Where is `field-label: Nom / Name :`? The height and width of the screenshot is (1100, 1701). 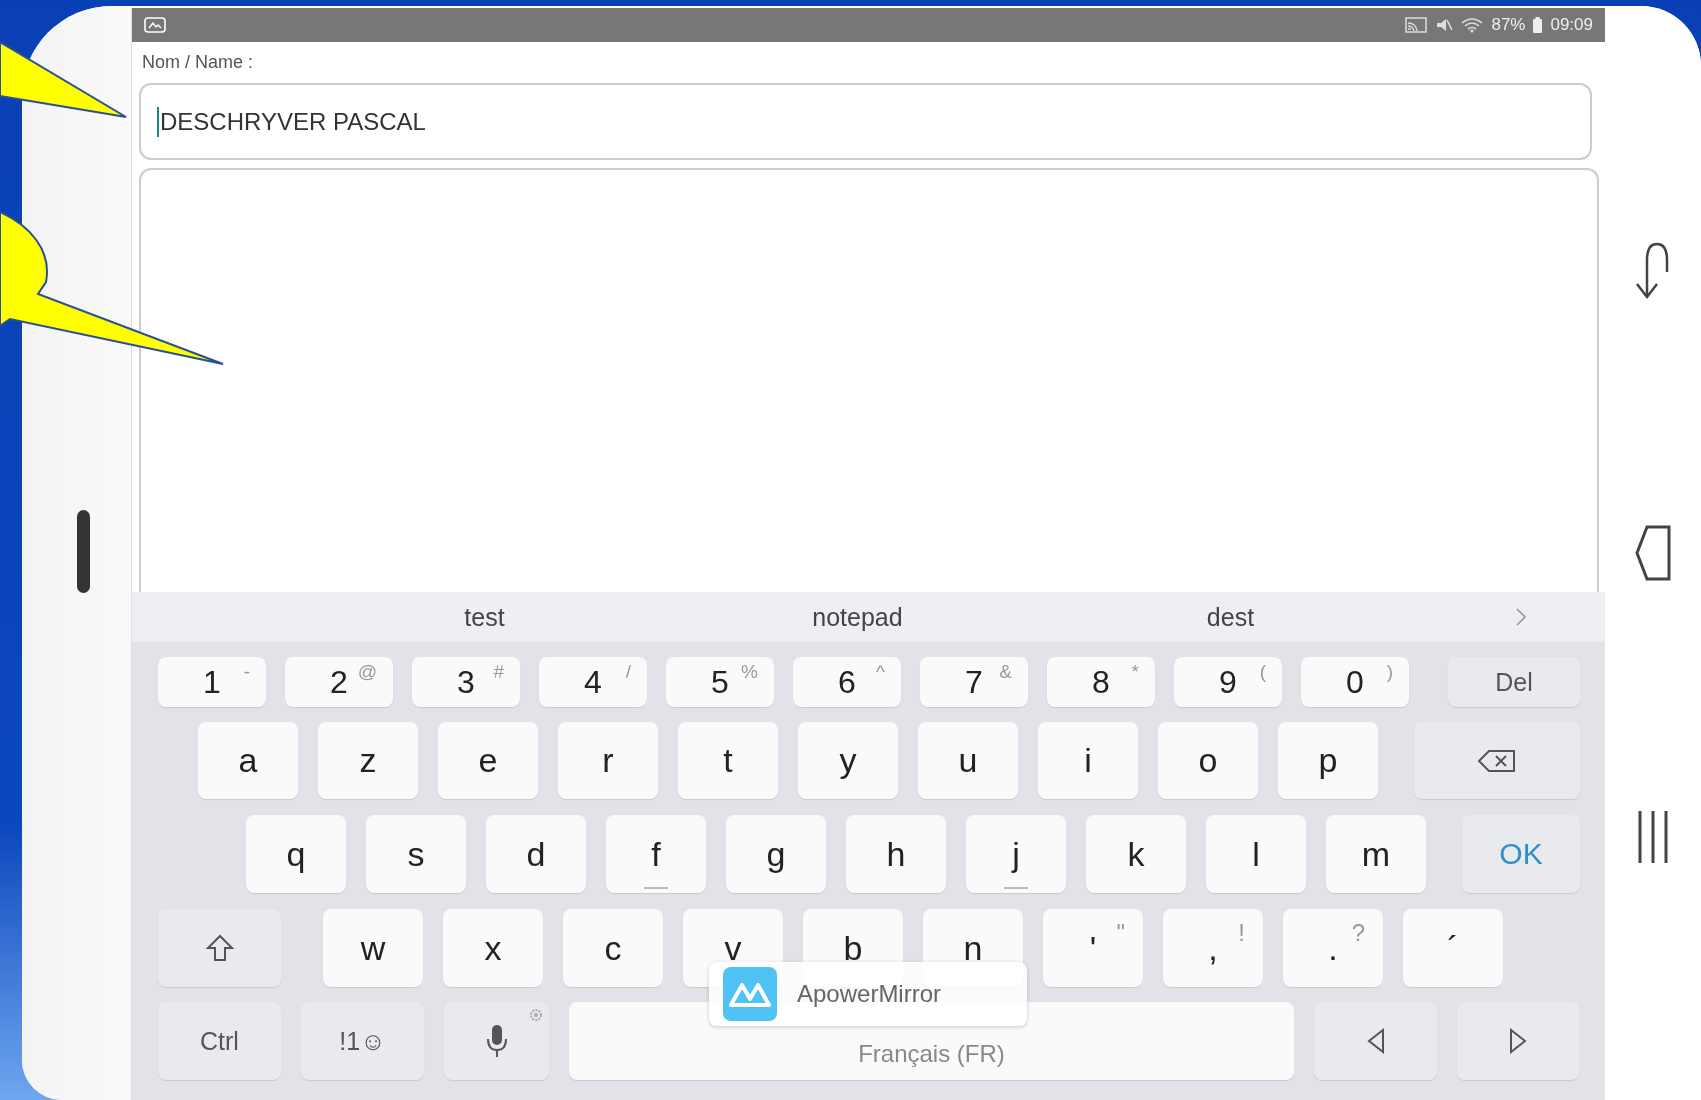 field-label: Nom / Name : is located at coordinates (198, 62).